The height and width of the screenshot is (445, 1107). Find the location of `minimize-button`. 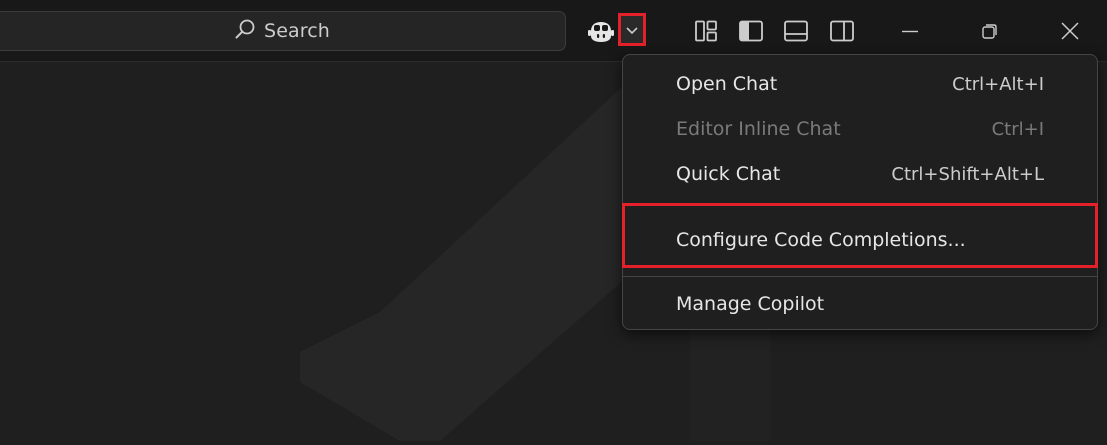

minimize-button is located at coordinates (910, 31).